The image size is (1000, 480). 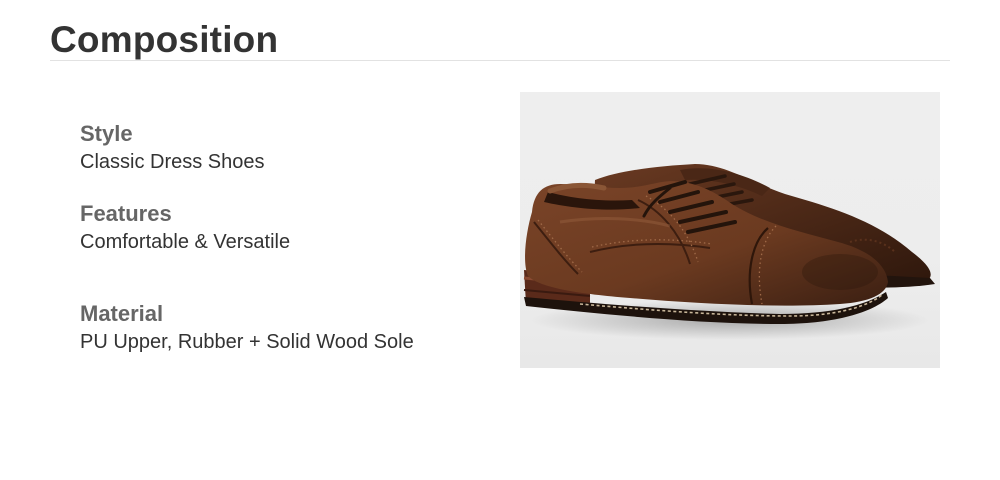 What do you see at coordinates (164, 39) in the screenshot?
I see `page-title: Composition` at bounding box center [164, 39].